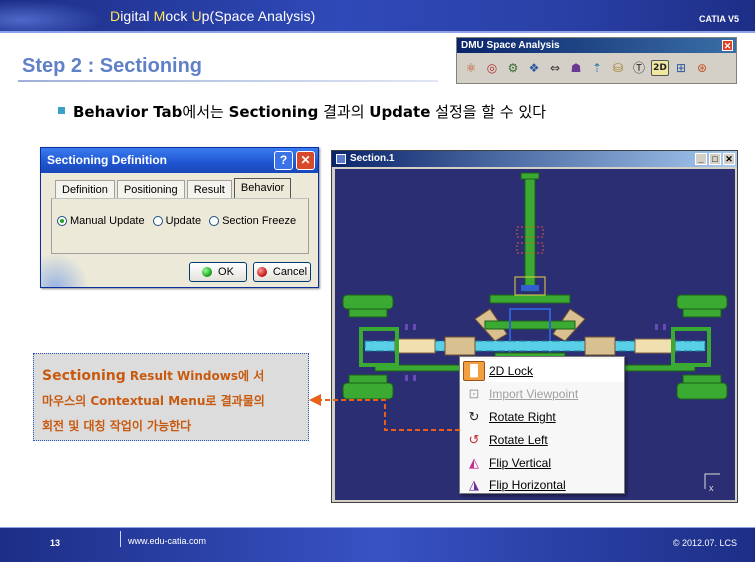  What do you see at coordinates (52, 16) in the screenshot?
I see `header-swirl` at bounding box center [52, 16].